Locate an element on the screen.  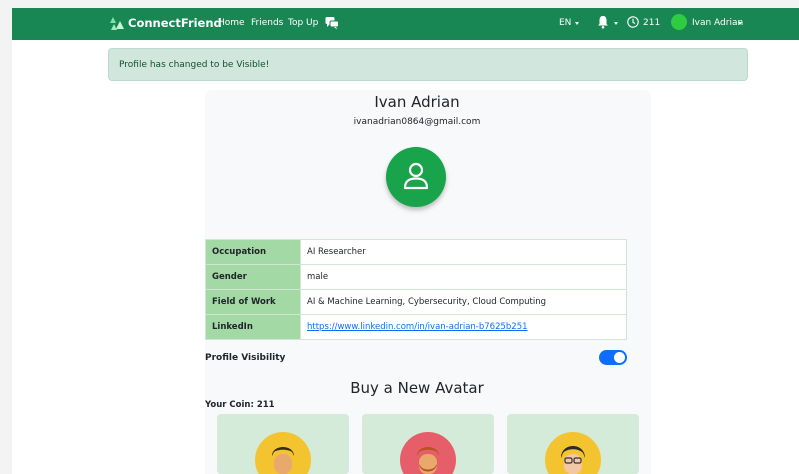
brand: ConnectFriend is located at coordinates (166, 23).